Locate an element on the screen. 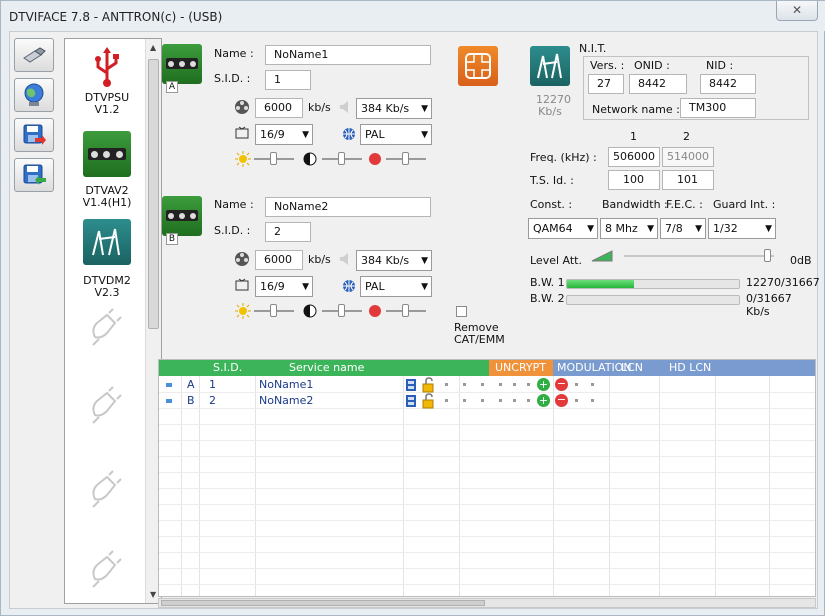 The image size is (825, 616). freq-1-input: 506000 is located at coordinates (634, 157).